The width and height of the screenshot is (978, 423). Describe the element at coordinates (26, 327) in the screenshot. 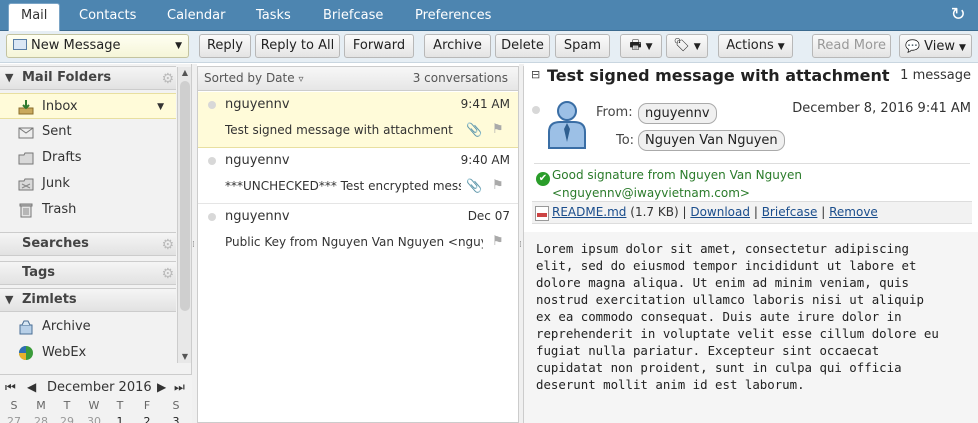

I see `archive-zimlet-icon` at that location.